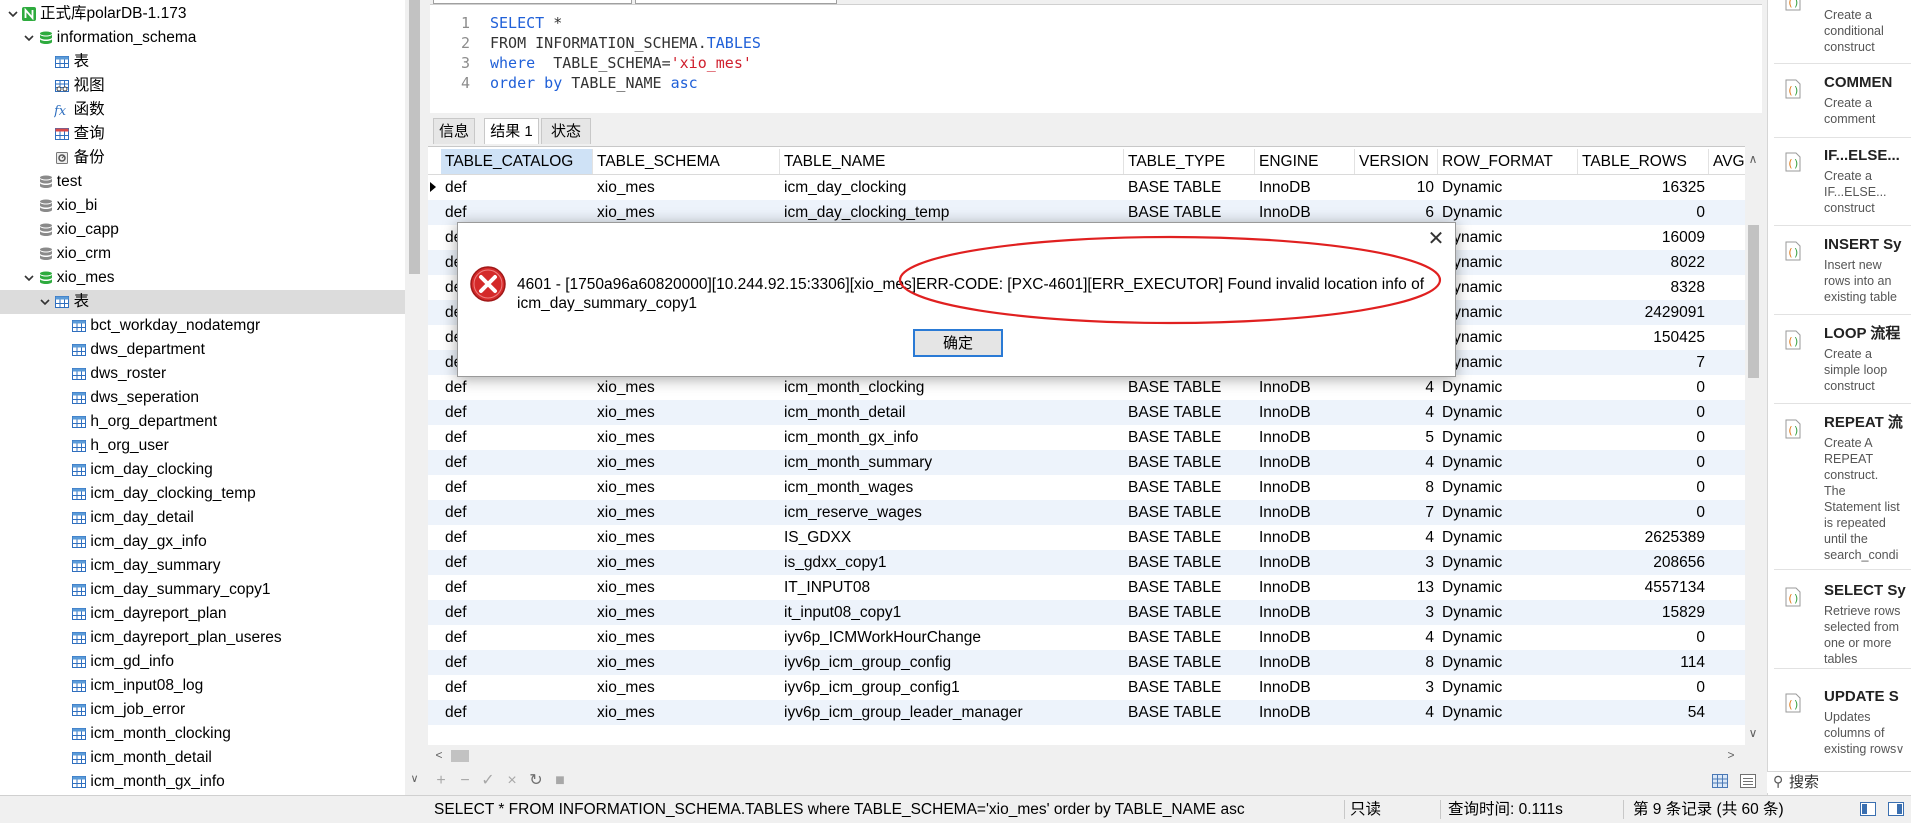  Describe the element at coordinates (202, 710) in the screenshot. I see `tree-item: icm_job_error` at that location.